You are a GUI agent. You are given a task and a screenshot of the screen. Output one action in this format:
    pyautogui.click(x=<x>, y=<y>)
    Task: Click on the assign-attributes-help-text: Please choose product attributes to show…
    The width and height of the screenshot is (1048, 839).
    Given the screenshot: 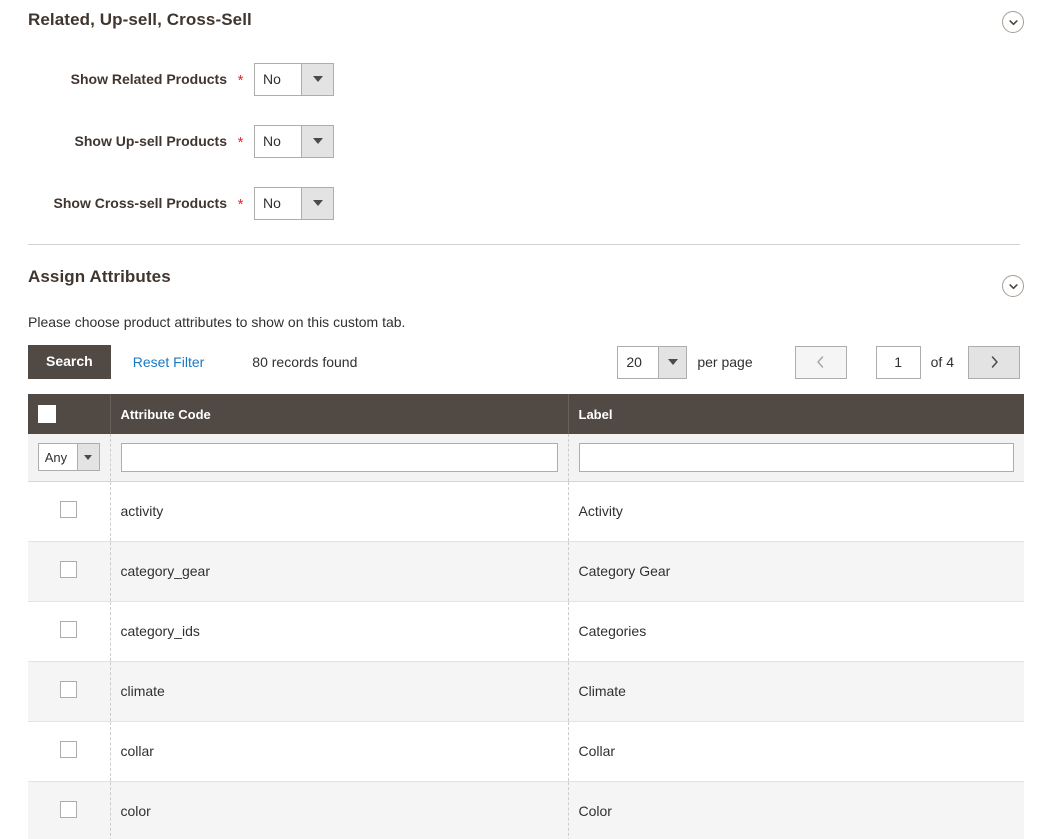 What is the action you would take?
    pyautogui.click(x=217, y=322)
    